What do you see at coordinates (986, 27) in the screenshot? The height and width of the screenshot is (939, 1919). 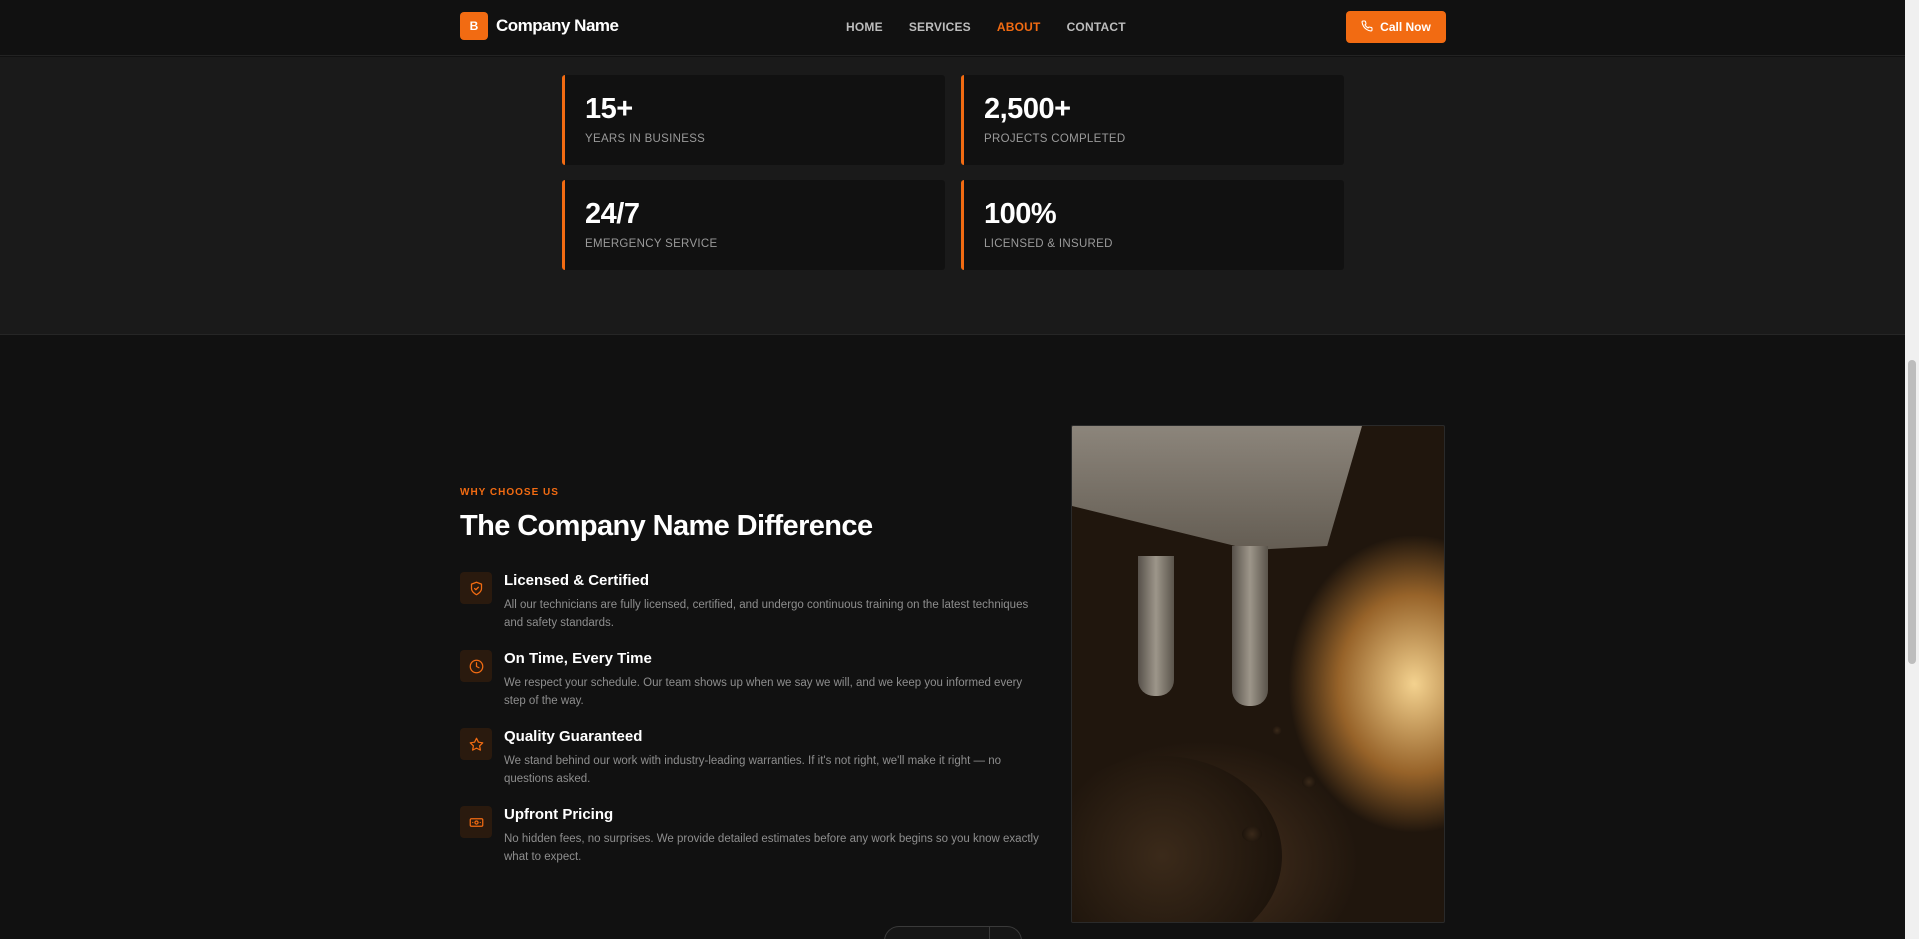 I see `main-nav: HOME SERVICES ABOUT CONTACT` at bounding box center [986, 27].